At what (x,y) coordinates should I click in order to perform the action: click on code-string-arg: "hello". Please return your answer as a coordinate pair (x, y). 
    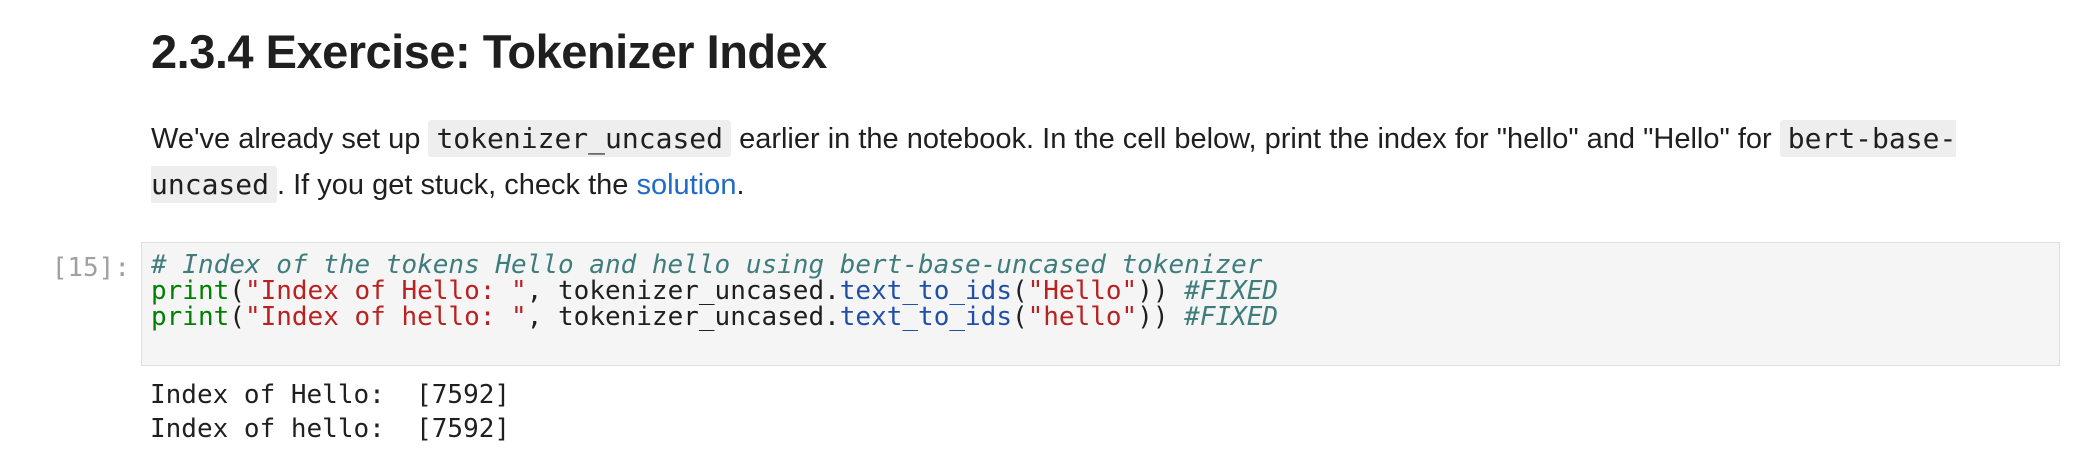
    Looking at the image, I should click on (1082, 317).